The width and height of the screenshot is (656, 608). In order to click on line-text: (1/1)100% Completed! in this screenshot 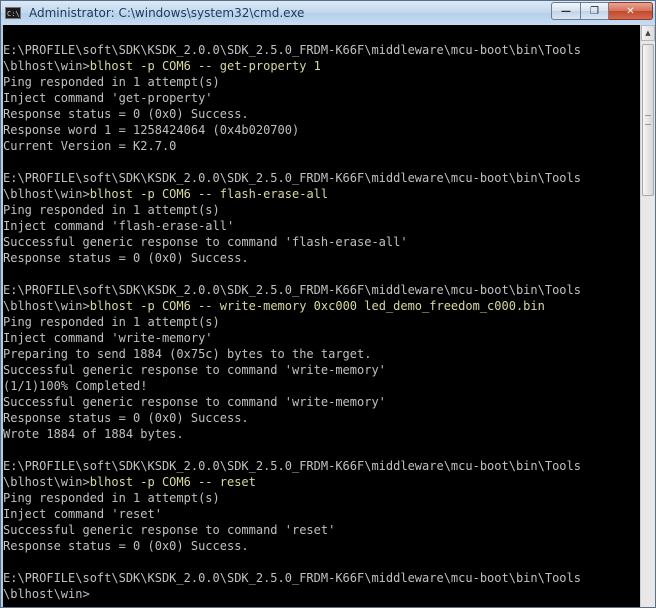, I will do `click(75, 386)`.